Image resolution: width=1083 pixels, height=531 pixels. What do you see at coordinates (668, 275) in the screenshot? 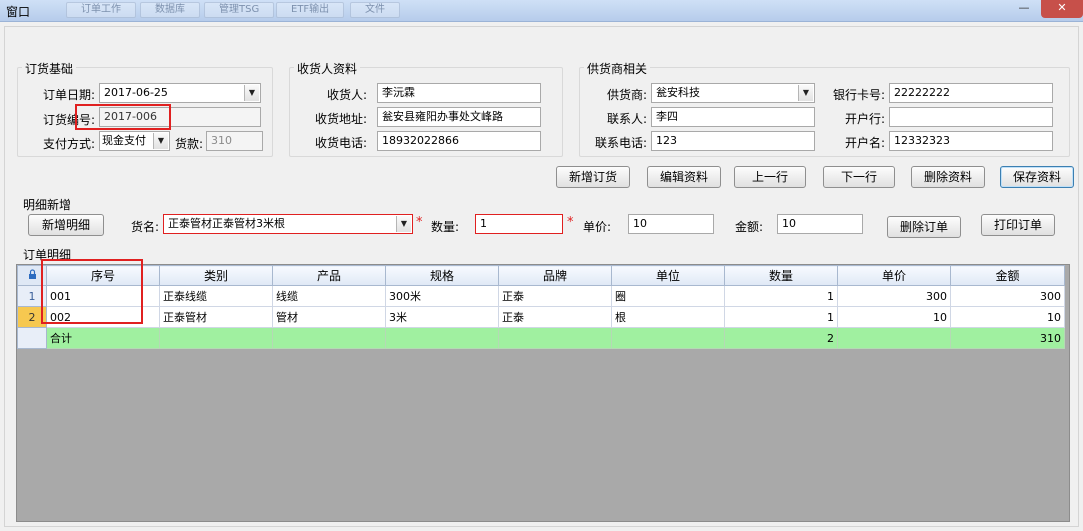
I see `column-header: 单位` at bounding box center [668, 275].